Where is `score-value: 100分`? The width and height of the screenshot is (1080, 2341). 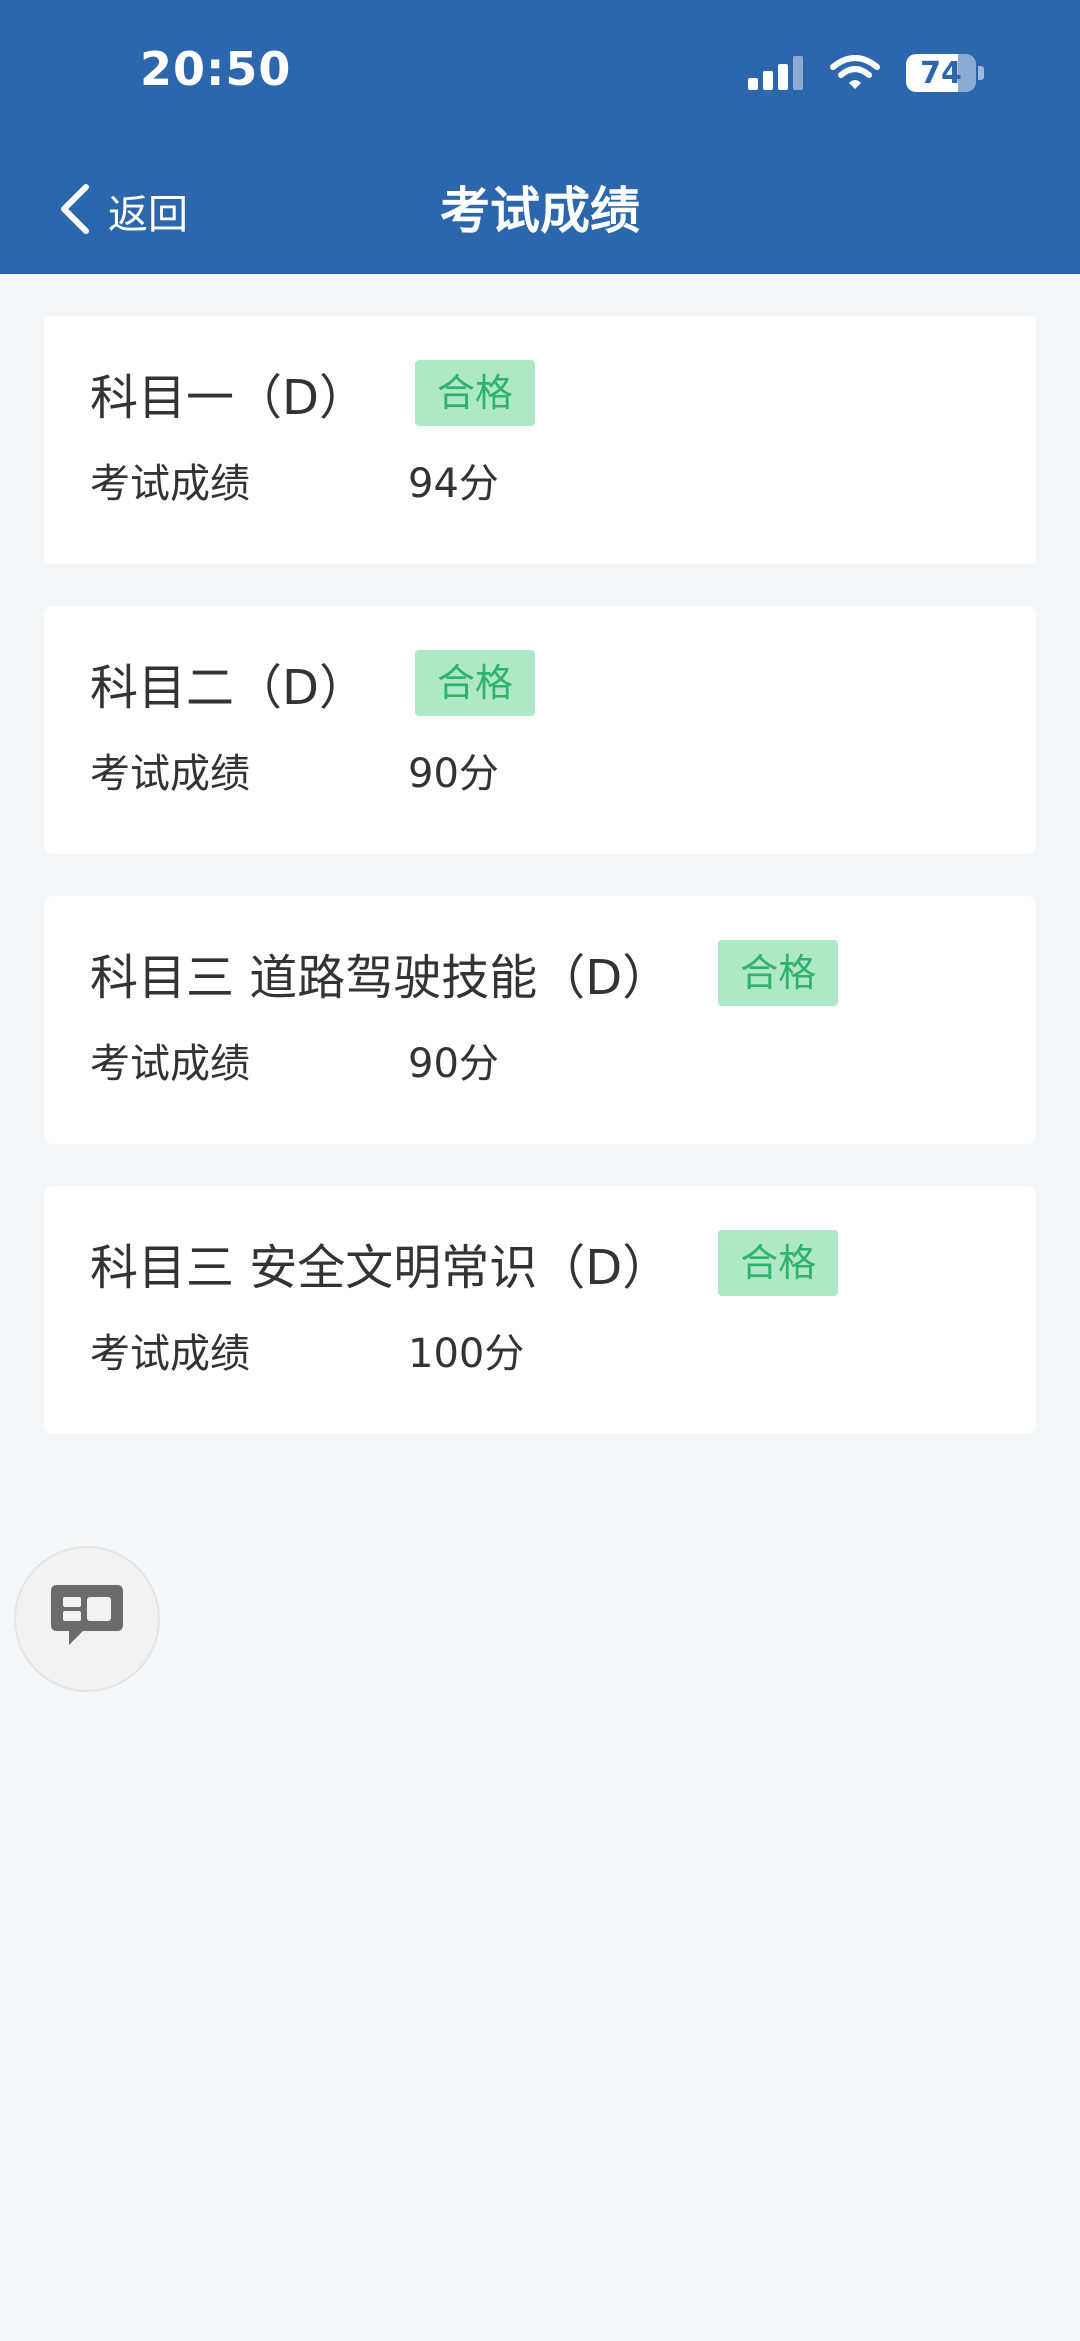
score-value: 100分 is located at coordinates (466, 1354).